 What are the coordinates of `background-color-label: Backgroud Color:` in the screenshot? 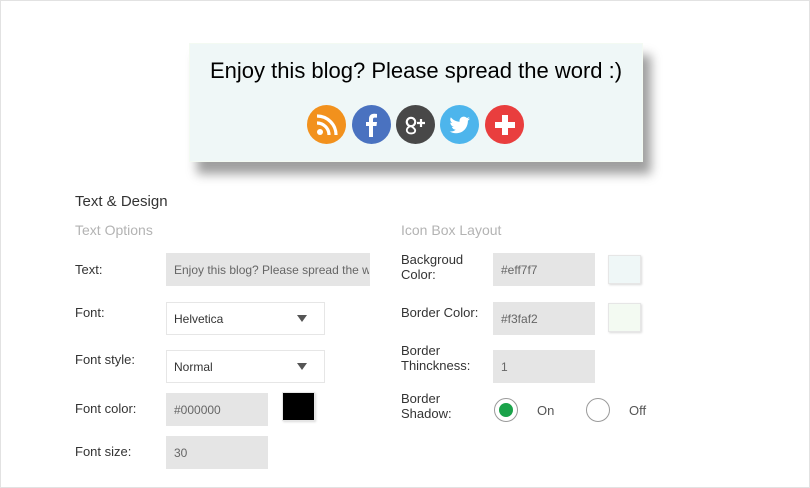 It's located at (432, 267).